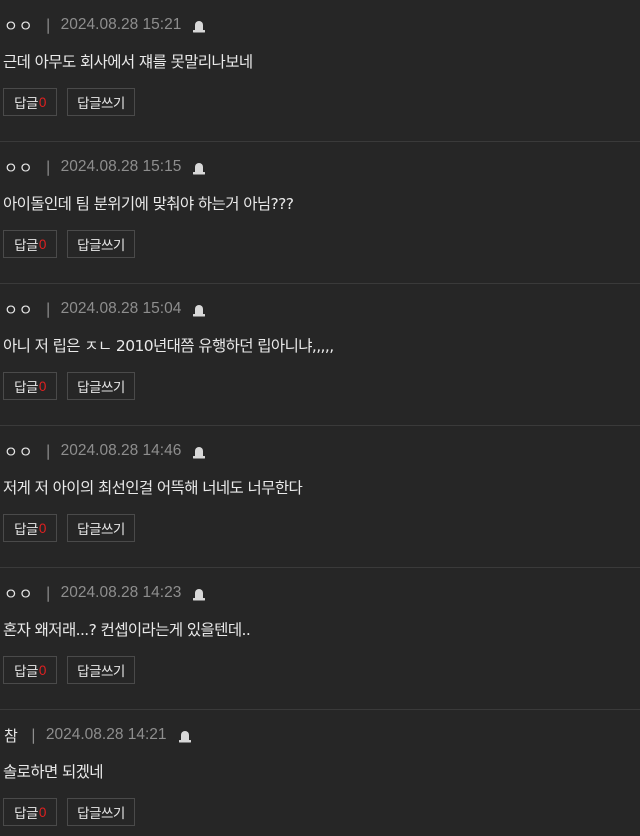 This screenshot has height=836, width=640. Describe the element at coordinates (148, 204) in the screenshot. I see `comment-text: 아이돌인데 팀 분위기에 맞춰야 하는거 아님???` at that location.